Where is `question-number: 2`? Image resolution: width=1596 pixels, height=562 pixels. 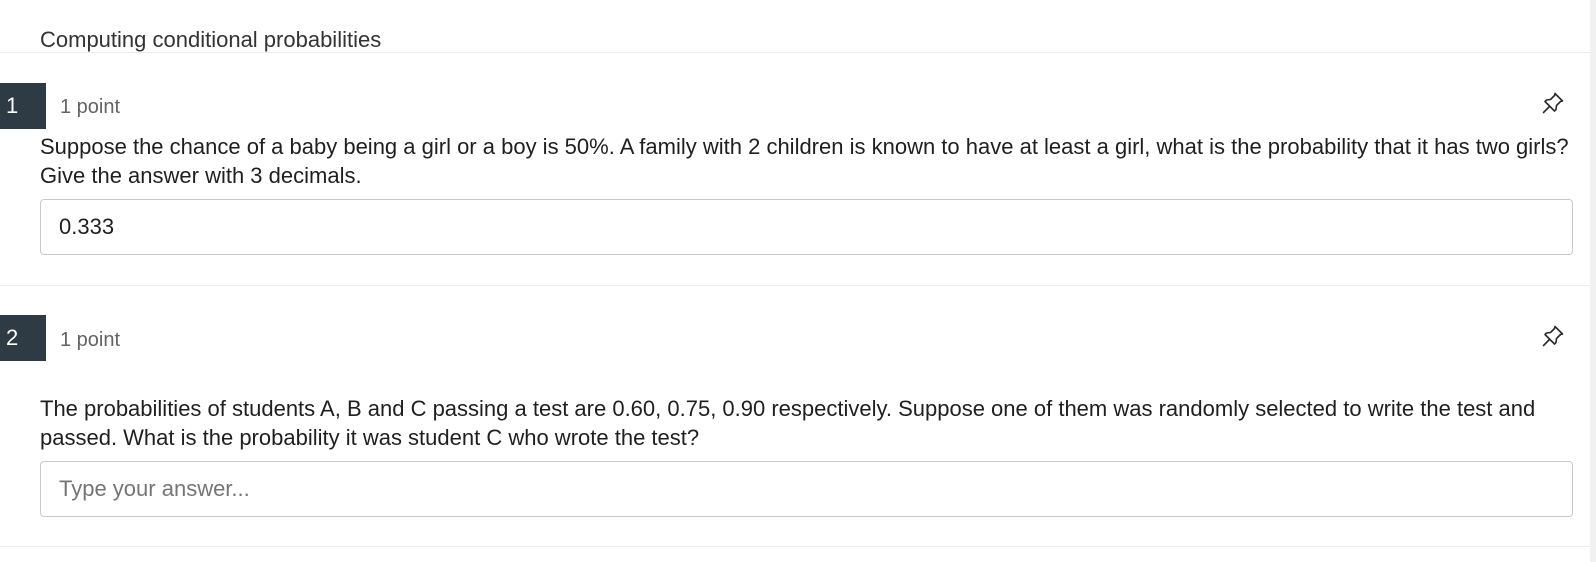
question-number: 2 is located at coordinates (23, 338).